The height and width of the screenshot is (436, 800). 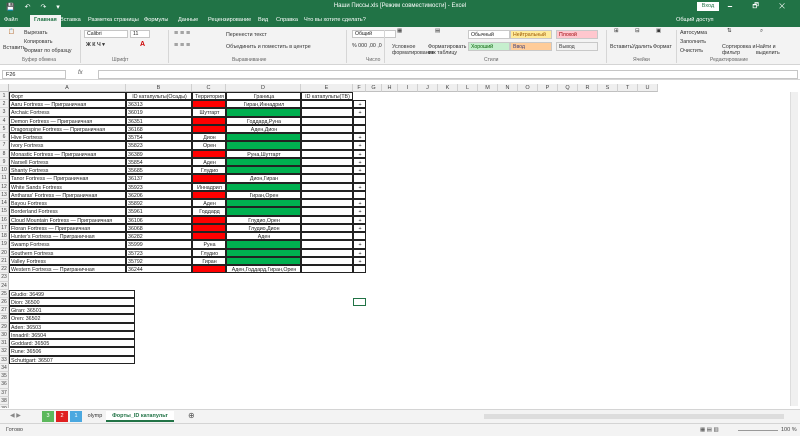 I want to click on row-header: 22, so click(x=4, y=269).